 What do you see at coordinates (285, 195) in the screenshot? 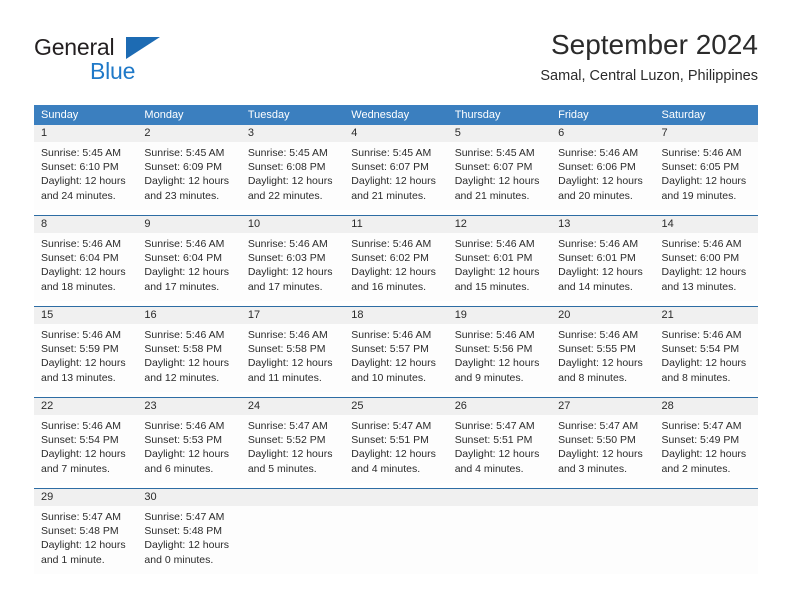
I see `daylight-text: and 22 minutes.` at bounding box center [285, 195].